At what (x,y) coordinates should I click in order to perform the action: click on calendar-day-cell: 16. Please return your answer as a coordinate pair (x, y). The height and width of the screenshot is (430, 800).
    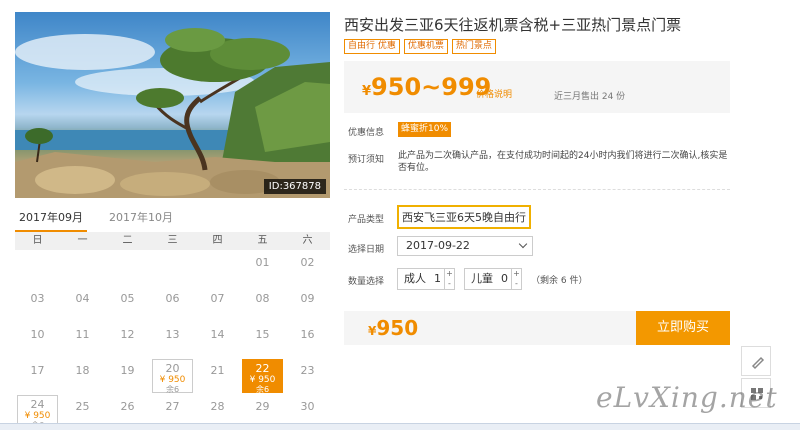
    Looking at the image, I should click on (307, 340).